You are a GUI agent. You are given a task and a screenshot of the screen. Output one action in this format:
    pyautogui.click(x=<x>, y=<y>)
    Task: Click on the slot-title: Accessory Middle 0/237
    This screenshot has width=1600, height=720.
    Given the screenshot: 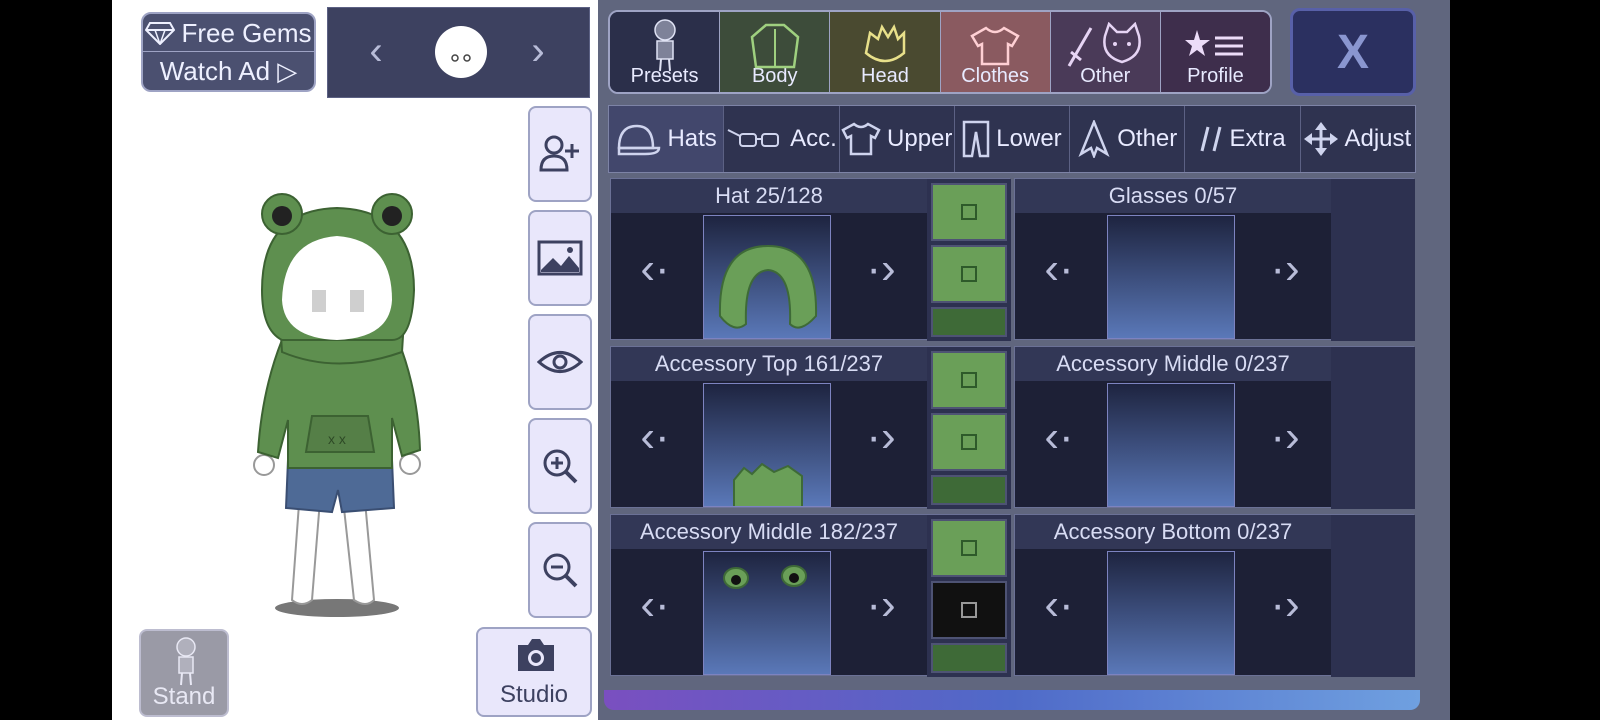 What is the action you would take?
    pyautogui.click(x=1173, y=364)
    